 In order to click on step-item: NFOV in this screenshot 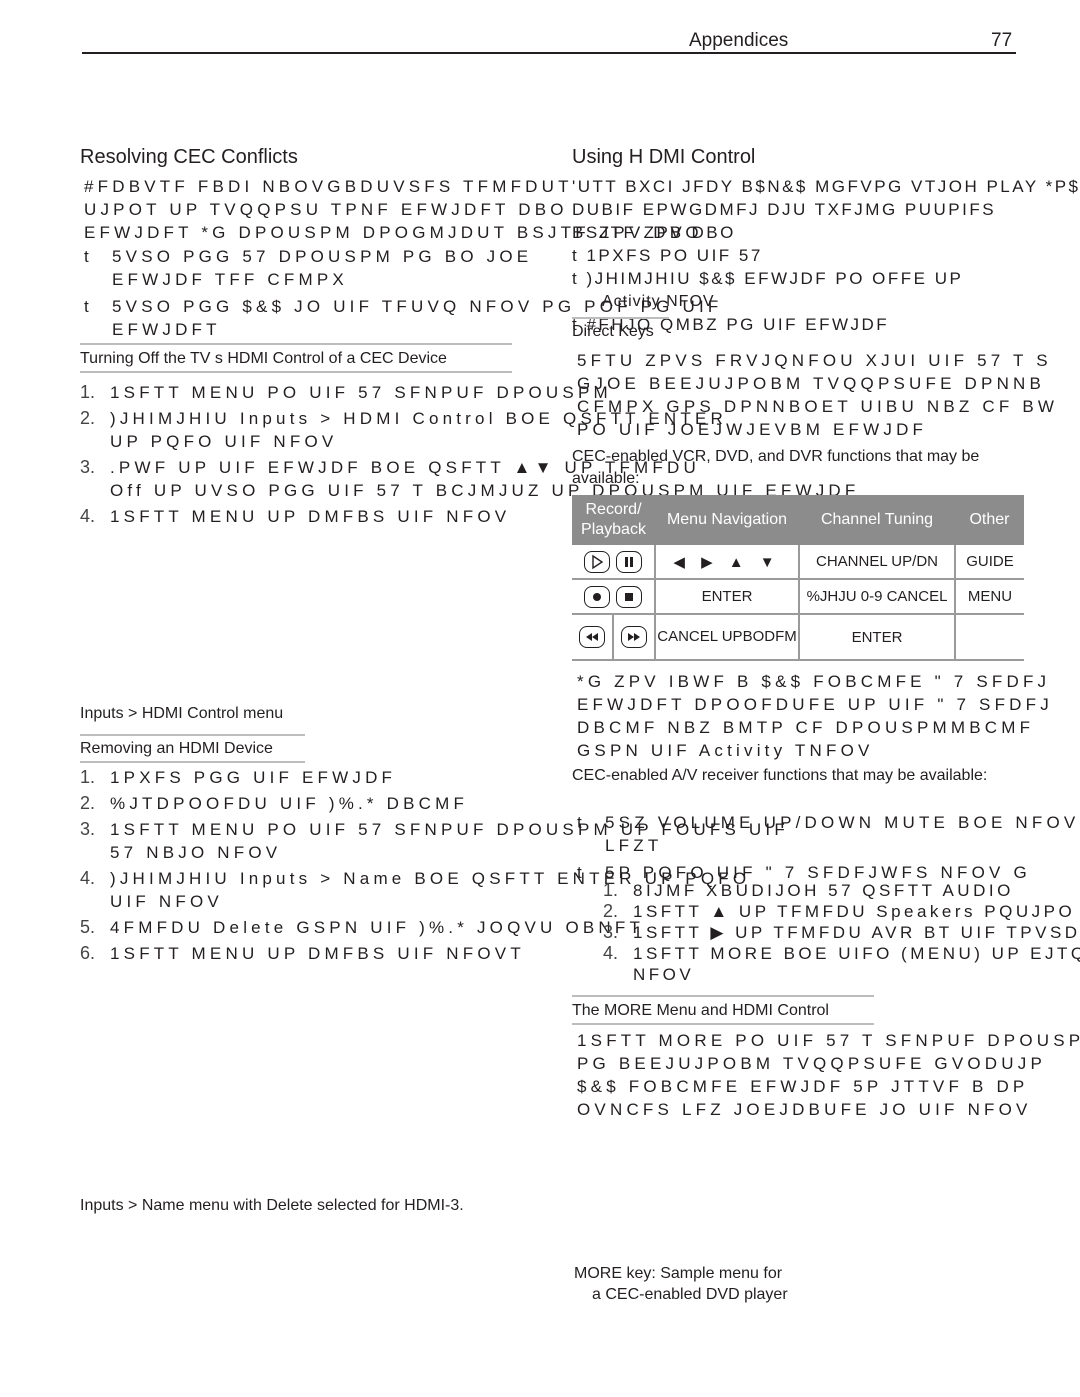, I will do `click(841, 974)`.